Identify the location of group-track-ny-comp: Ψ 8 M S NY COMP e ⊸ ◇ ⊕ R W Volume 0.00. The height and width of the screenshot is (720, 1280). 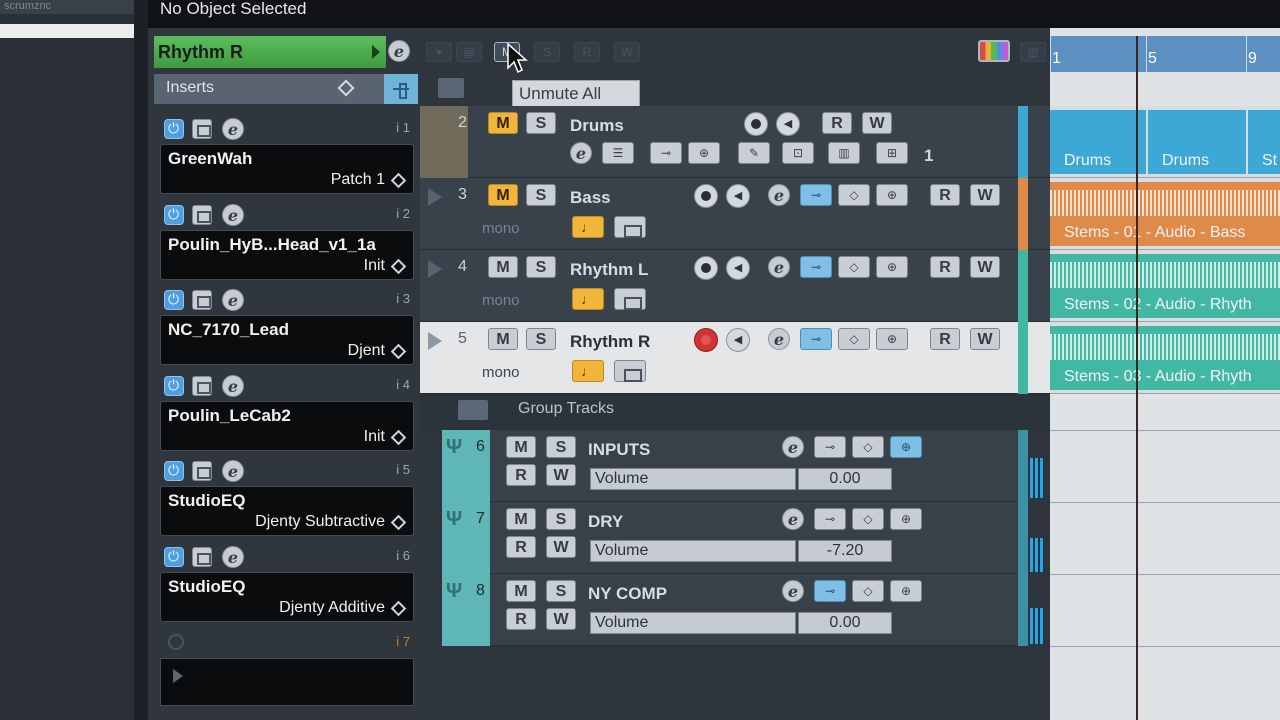
(730, 610).